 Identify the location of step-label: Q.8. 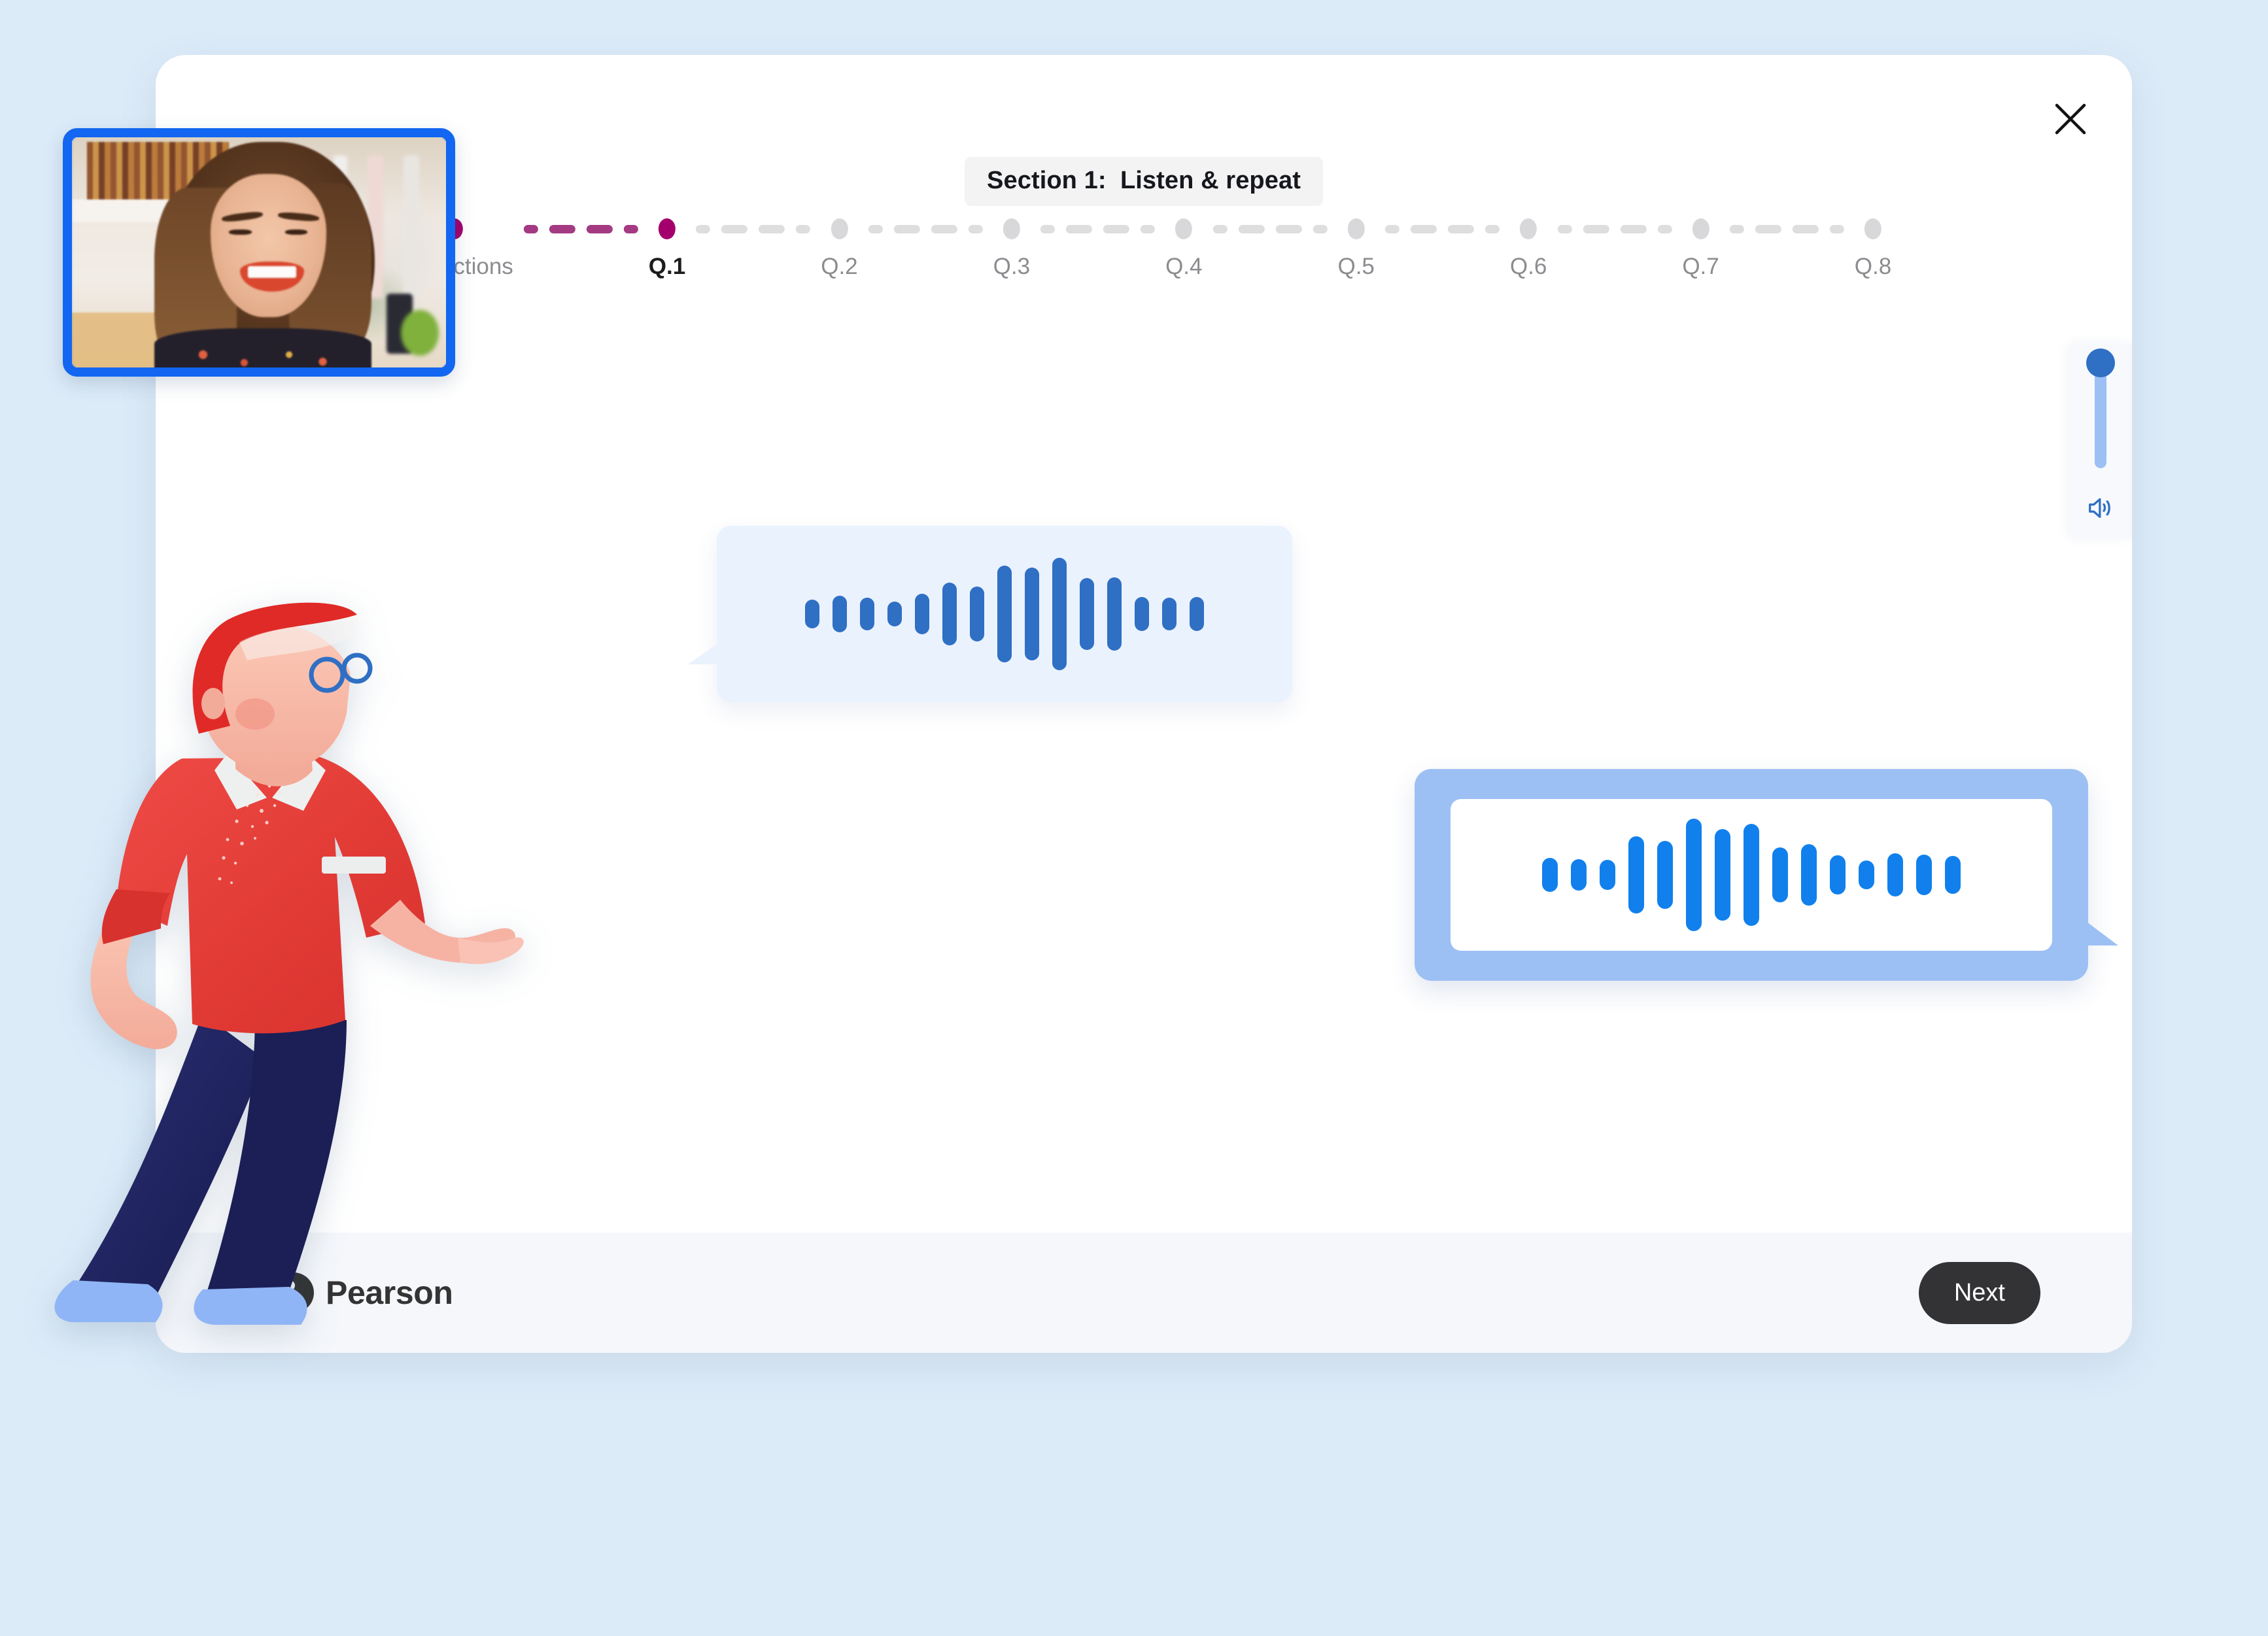
(1873, 266).